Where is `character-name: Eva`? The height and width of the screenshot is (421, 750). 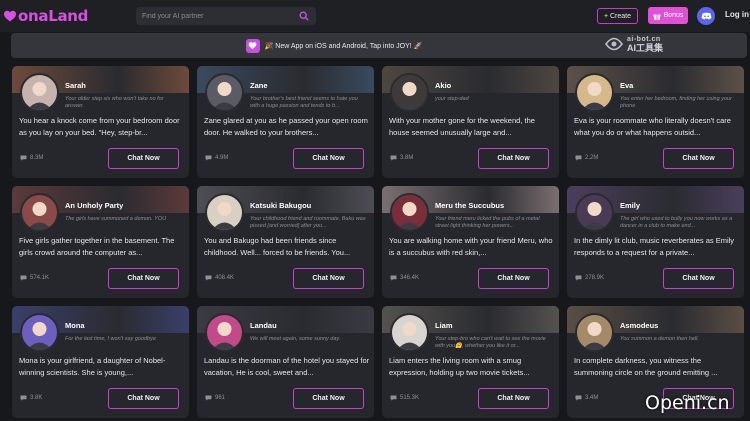 character-name: Eva is located at coordinates (627, 85).